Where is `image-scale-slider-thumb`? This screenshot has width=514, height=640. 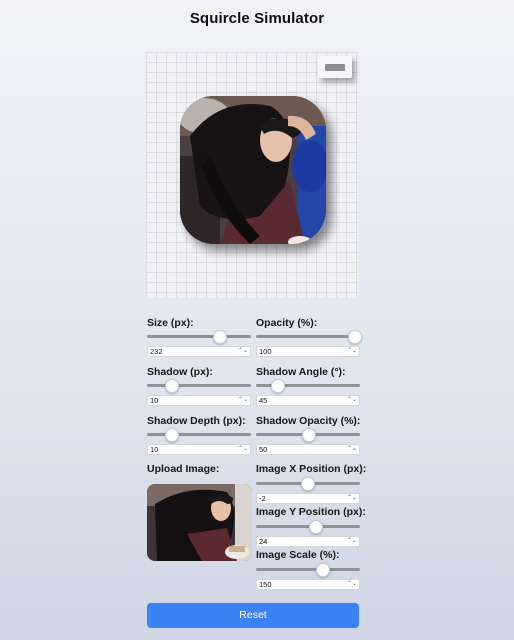 image-scale-slider-thumb is located at coordinates (322, 570).